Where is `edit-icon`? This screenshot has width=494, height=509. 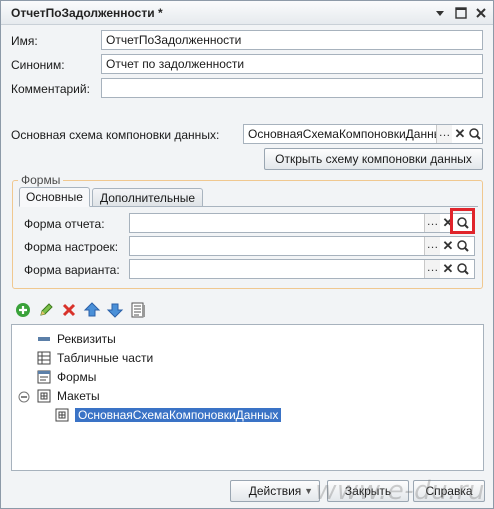 edit-icon is located at coordinates (46, 310).